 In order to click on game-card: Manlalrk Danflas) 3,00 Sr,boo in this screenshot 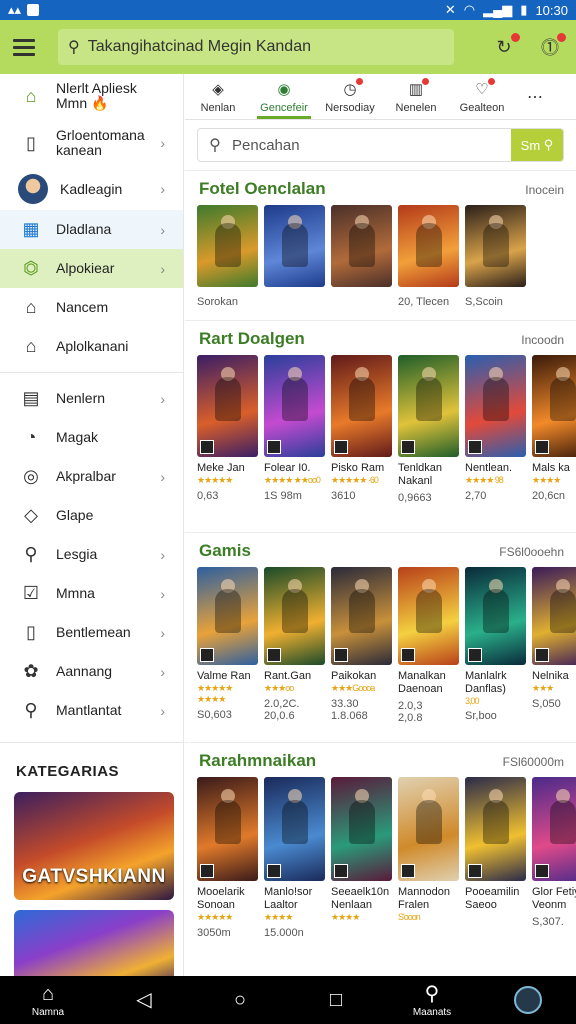, I will do `click(495, 645)`.